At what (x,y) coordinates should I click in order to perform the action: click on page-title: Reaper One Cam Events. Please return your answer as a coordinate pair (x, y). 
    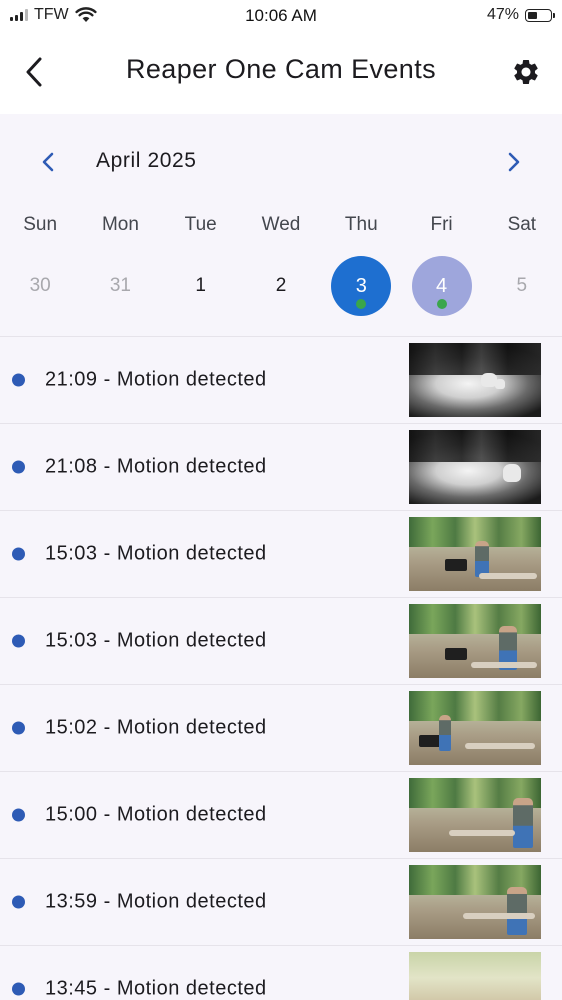
    Looking at the image, I should click on (281, 69).